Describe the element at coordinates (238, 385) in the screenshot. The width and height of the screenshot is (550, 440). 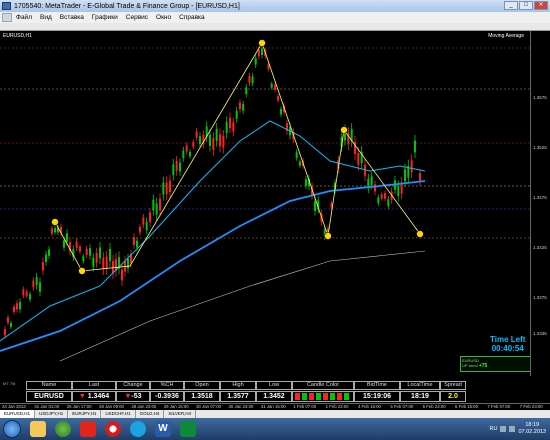
I see `header-high: High` at that location.